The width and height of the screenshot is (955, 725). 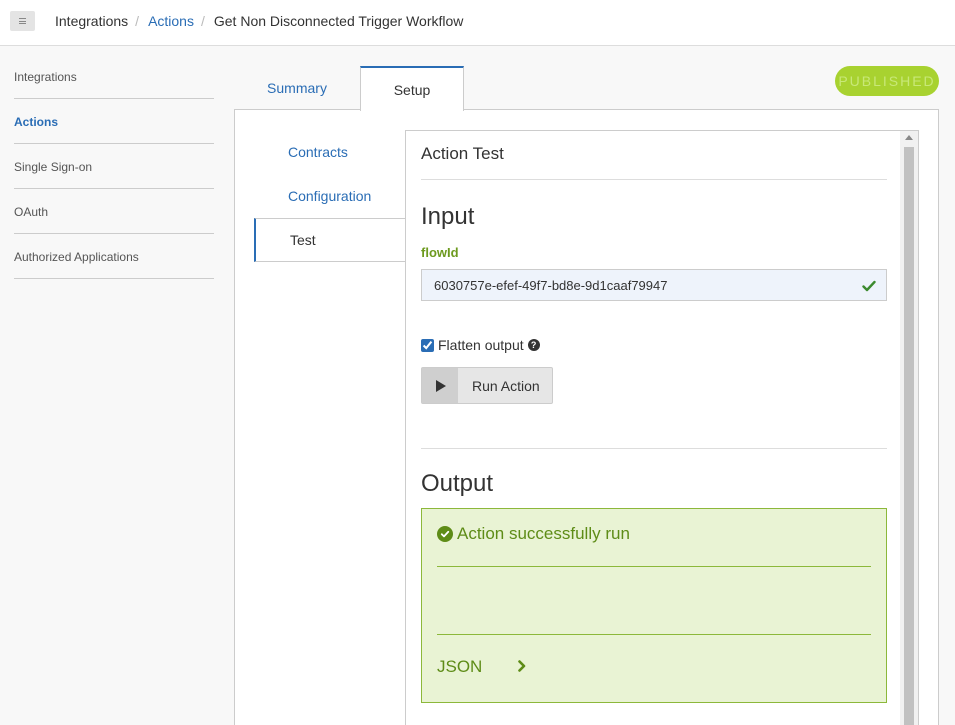 I want to click on help-icon: ?, so click(x=533, y=345).